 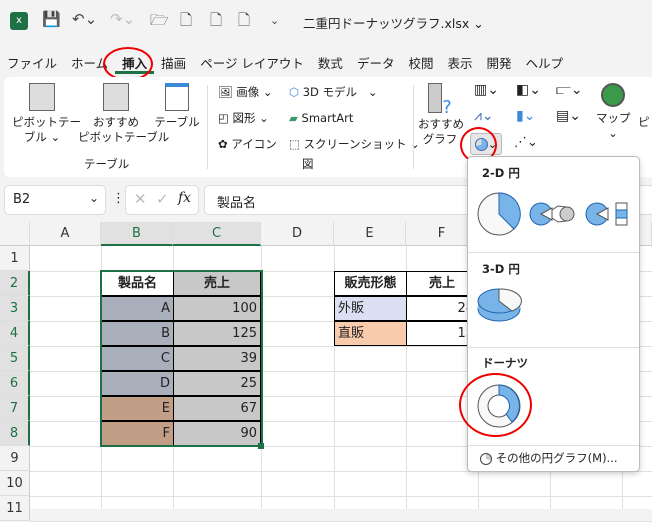 What do you see at coordinates (499, 307) in the screenshot?
I see `3d-pie-option` at bounding box center [499, 307].